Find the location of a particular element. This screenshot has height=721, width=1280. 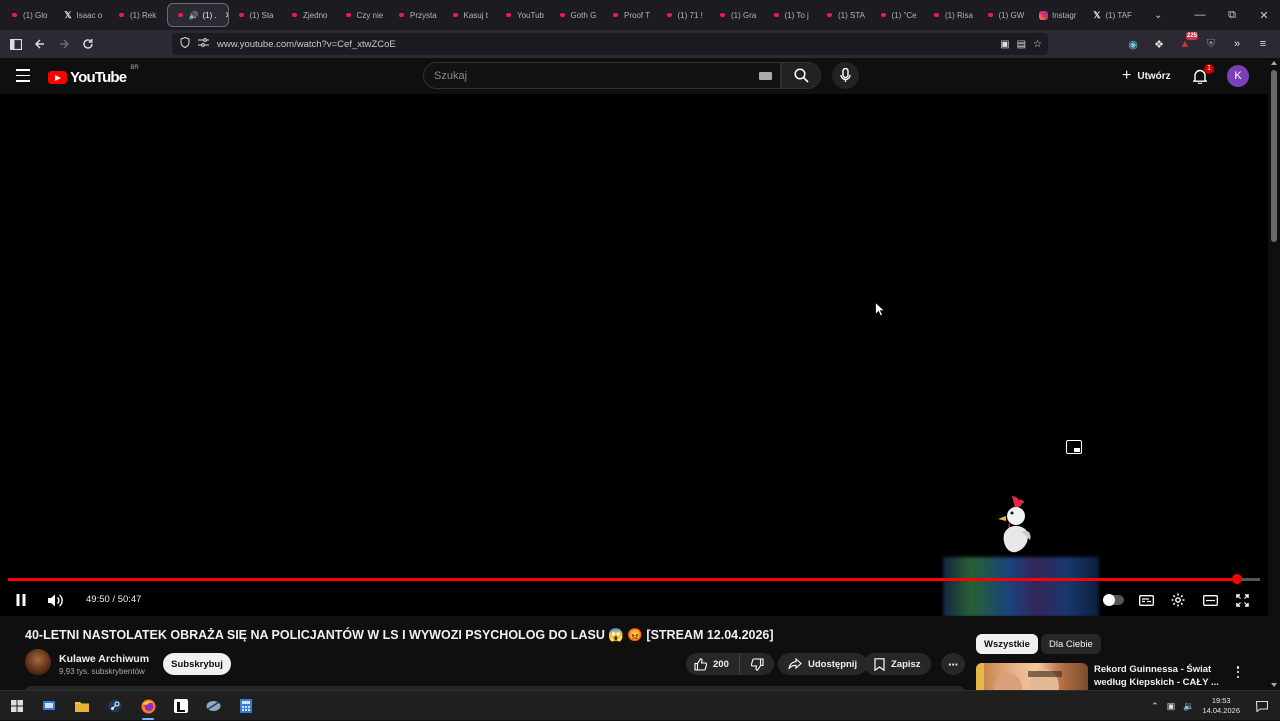

browser-tab: (1) Risa is located at coordinates (953, 15).